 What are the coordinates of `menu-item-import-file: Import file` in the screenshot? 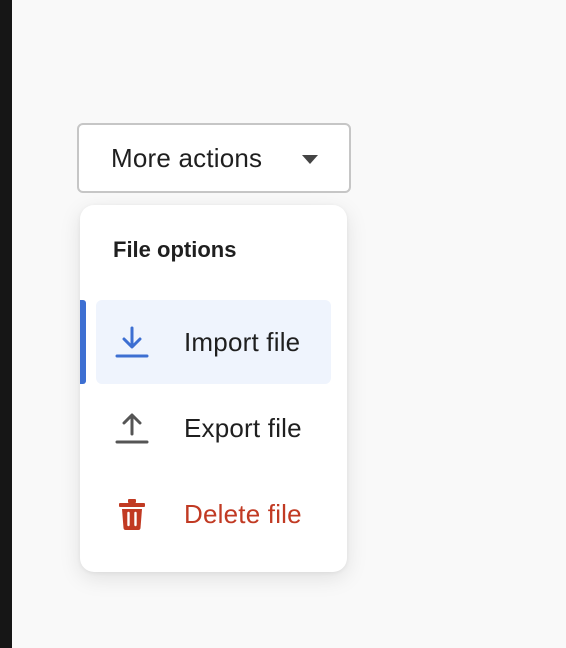 It's located at (205, 342).